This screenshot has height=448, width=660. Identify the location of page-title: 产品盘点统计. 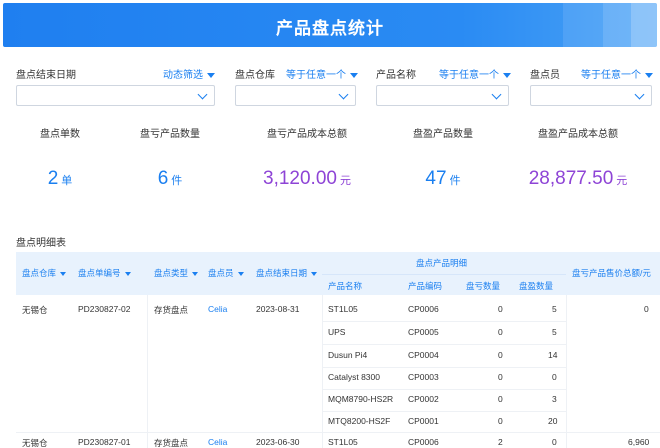
(330, 28).